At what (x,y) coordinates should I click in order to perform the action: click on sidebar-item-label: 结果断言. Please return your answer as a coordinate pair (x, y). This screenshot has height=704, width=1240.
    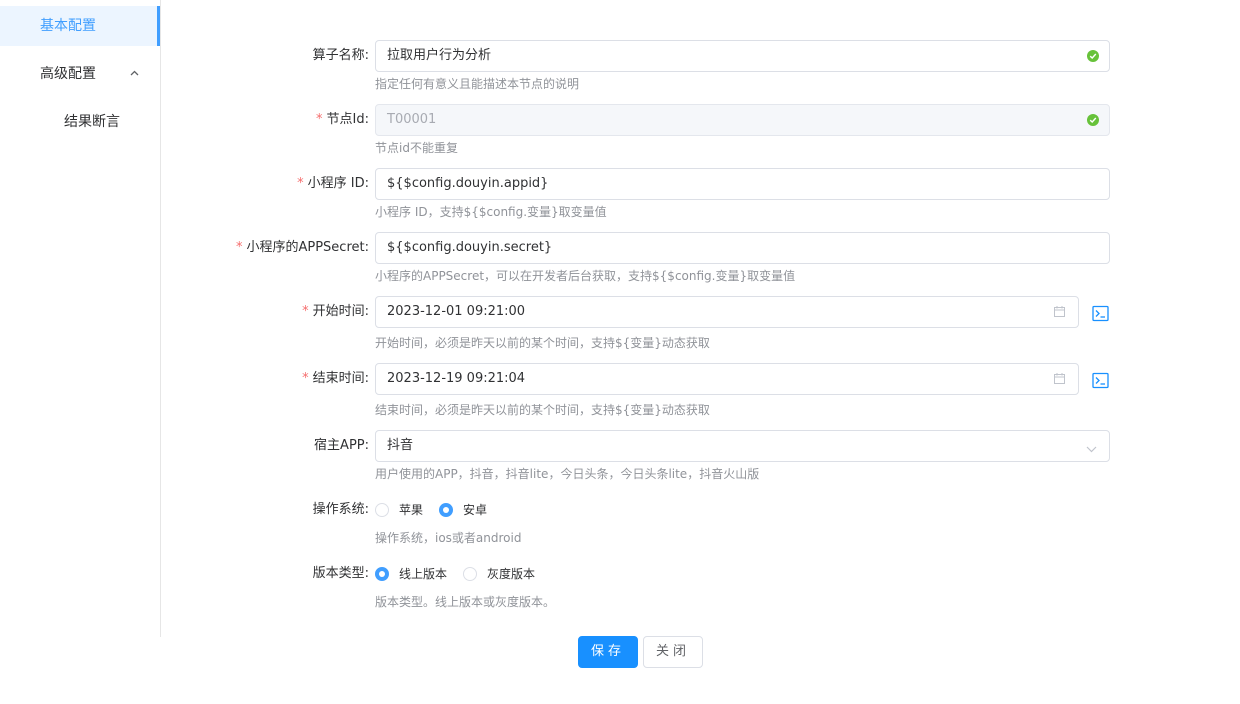
    Looking at the image, I should click on (92, 122).